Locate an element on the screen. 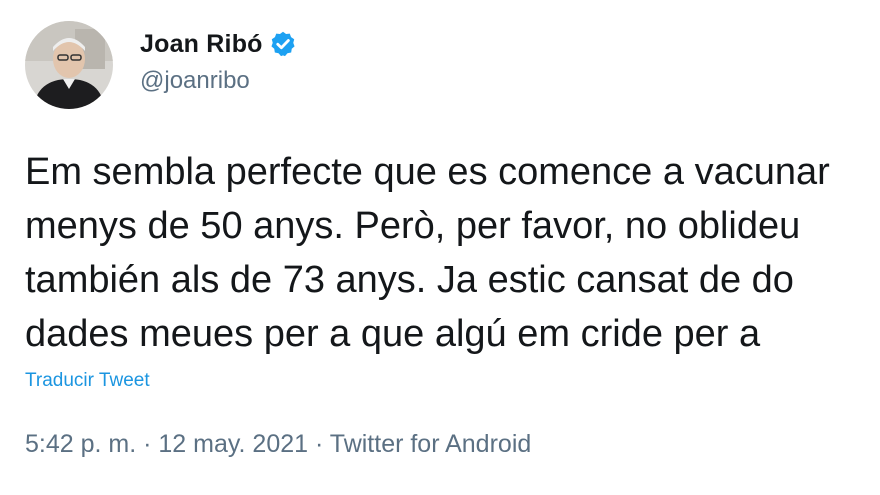 This screenshot has width=880, height=495. author-block: Joan Ribó @joanribo is located at coordinates (218, 61).